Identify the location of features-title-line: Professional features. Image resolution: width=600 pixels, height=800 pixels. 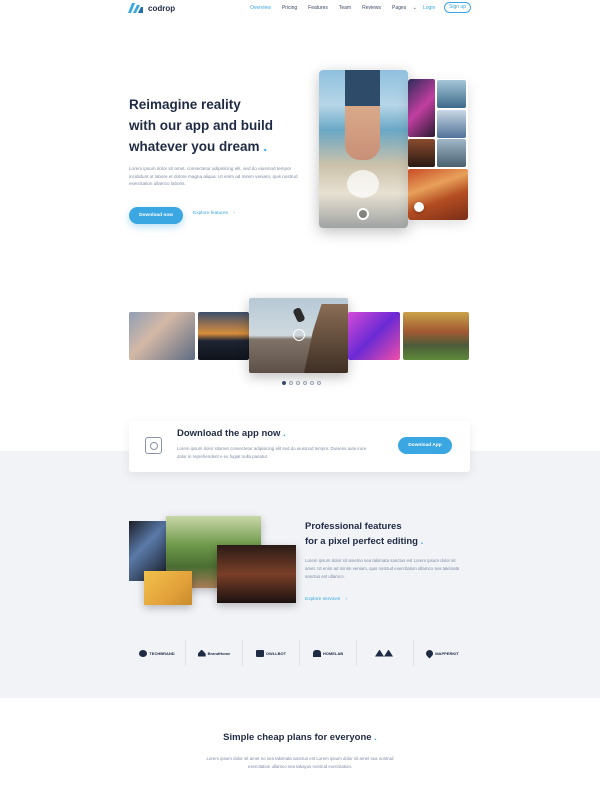
(353, 526).